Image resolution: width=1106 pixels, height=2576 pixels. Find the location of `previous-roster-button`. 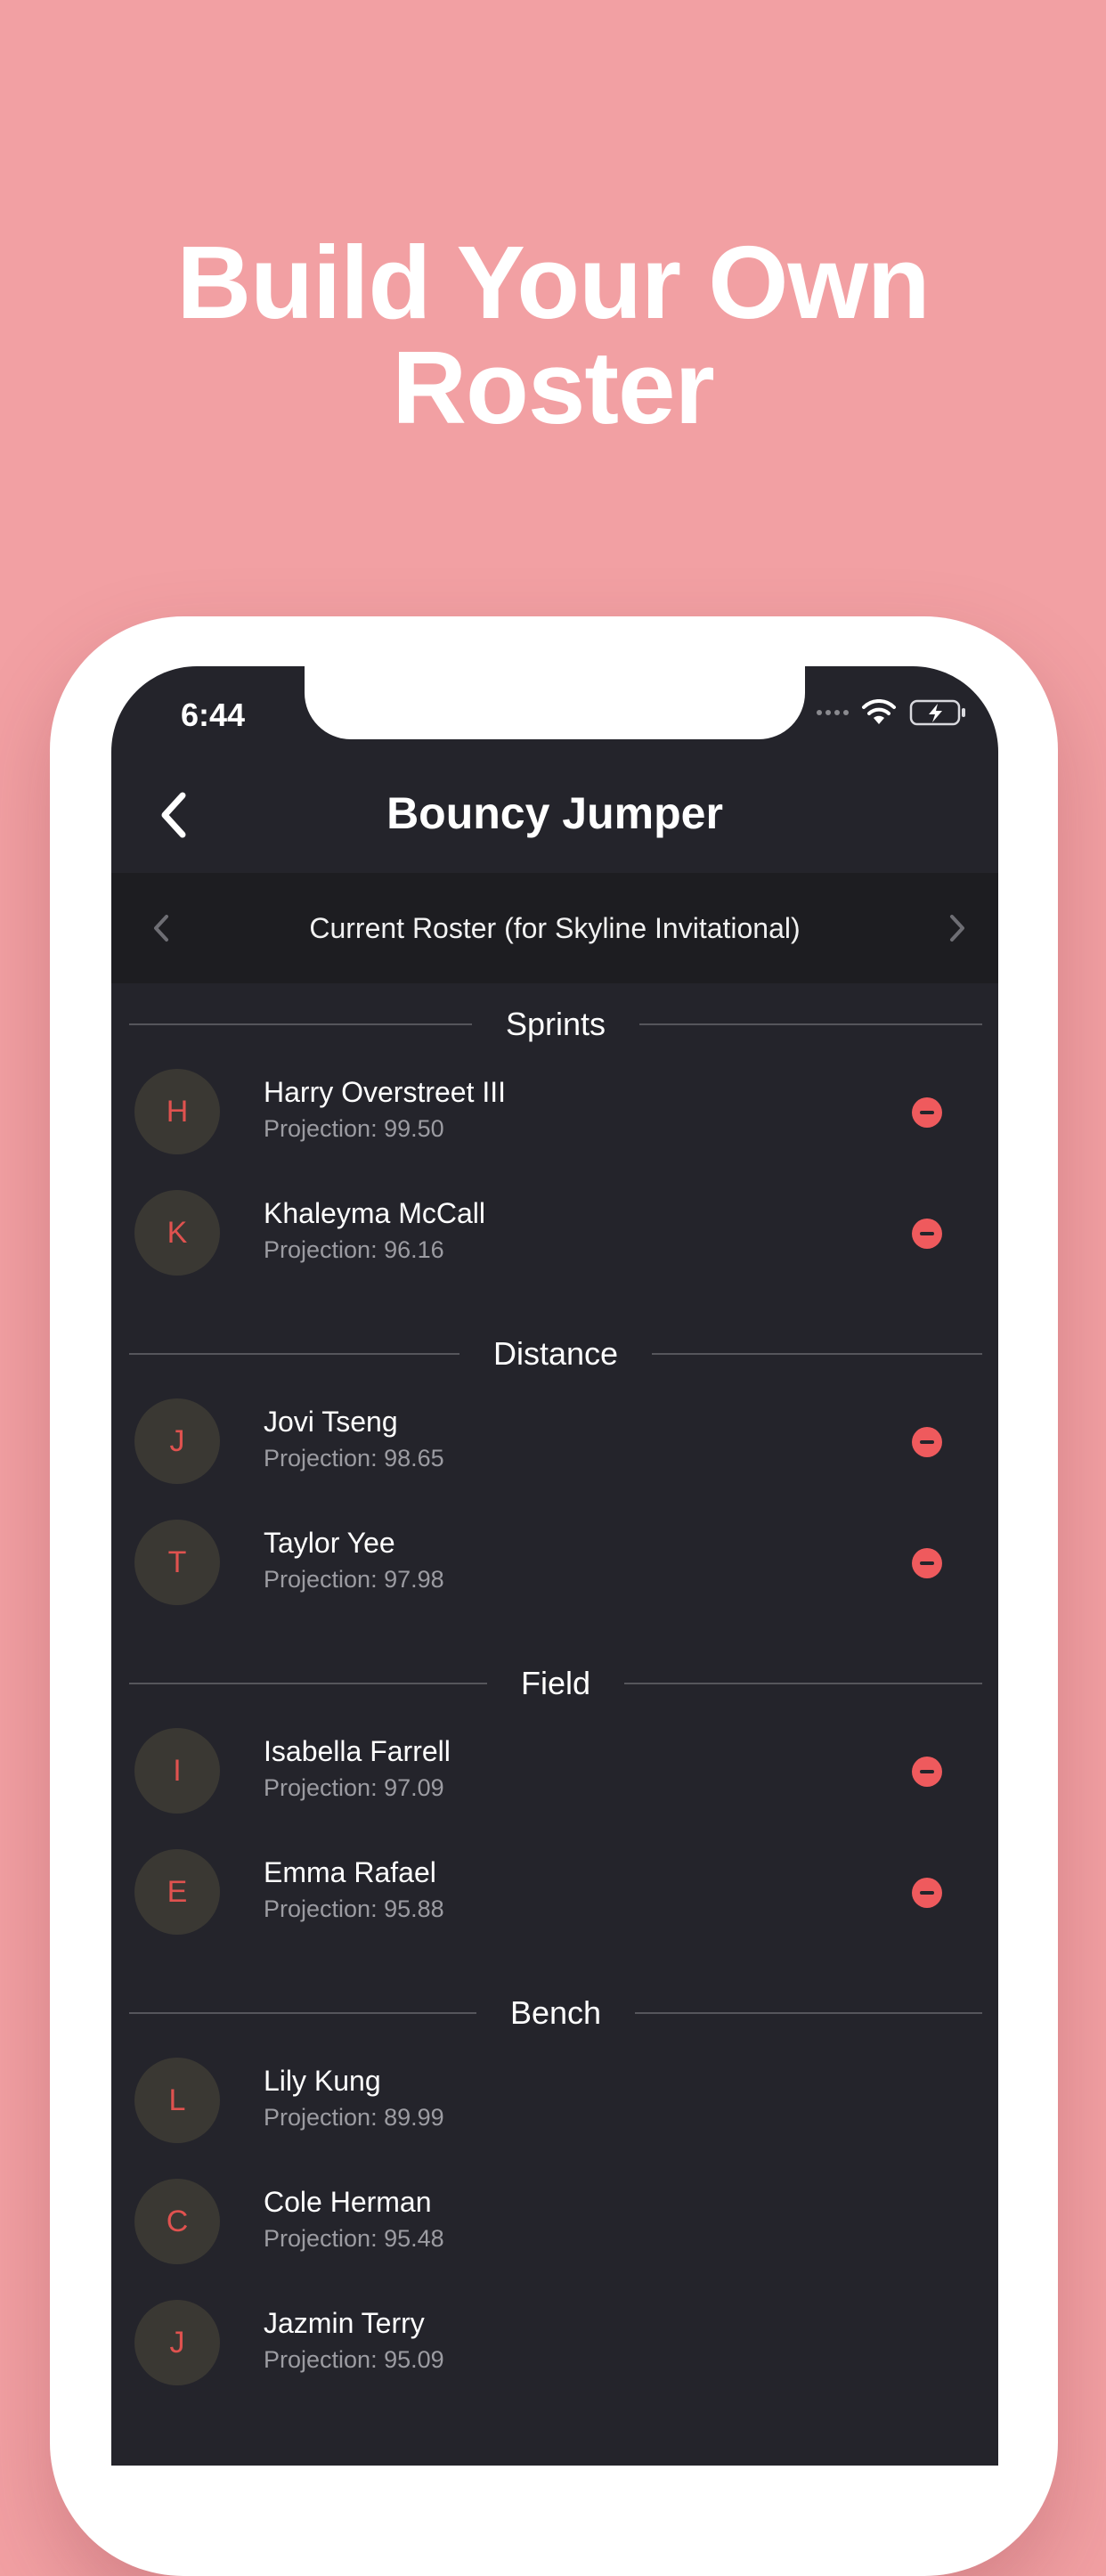

previous-roster-button is located at coordinates (161, 929).